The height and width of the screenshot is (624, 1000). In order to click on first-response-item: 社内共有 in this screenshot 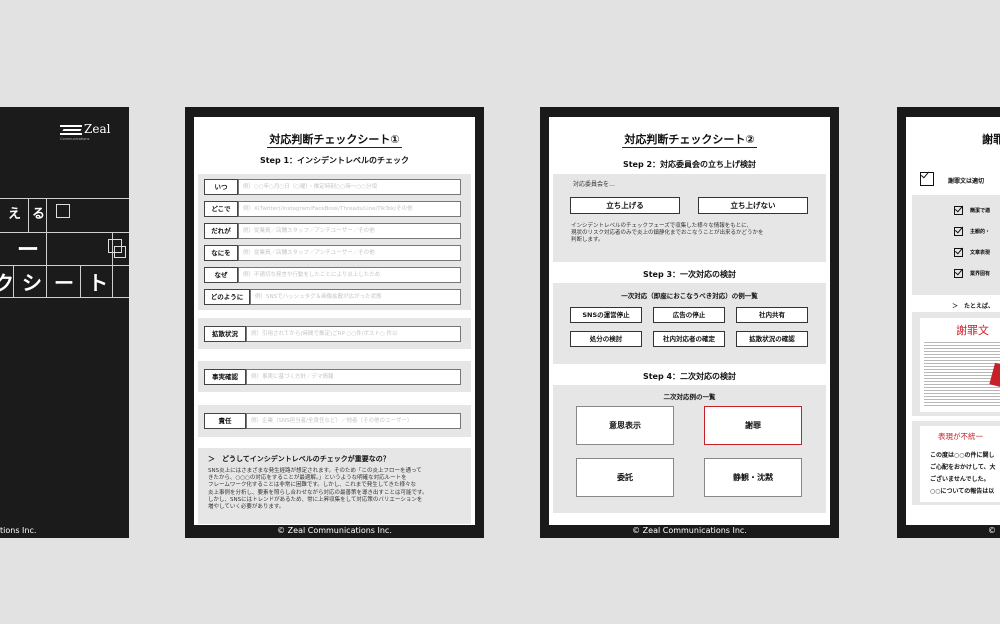, I will do `click(772, 315)`.